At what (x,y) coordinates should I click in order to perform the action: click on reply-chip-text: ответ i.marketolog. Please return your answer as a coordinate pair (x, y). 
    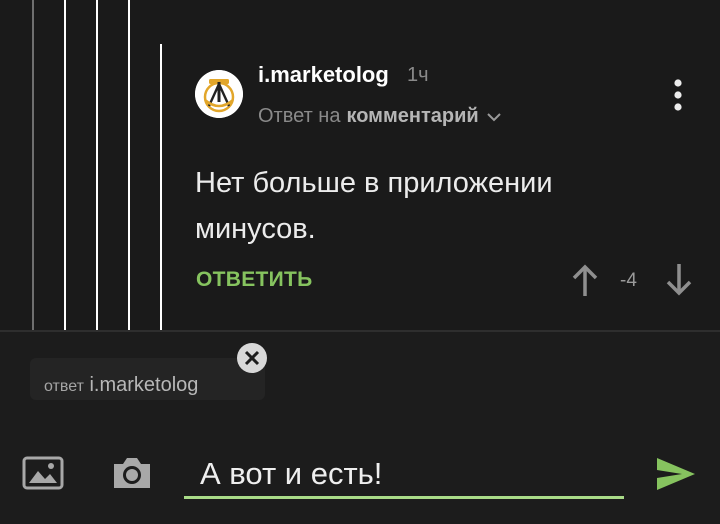
    Looking at the image, I should click on (121, 385).